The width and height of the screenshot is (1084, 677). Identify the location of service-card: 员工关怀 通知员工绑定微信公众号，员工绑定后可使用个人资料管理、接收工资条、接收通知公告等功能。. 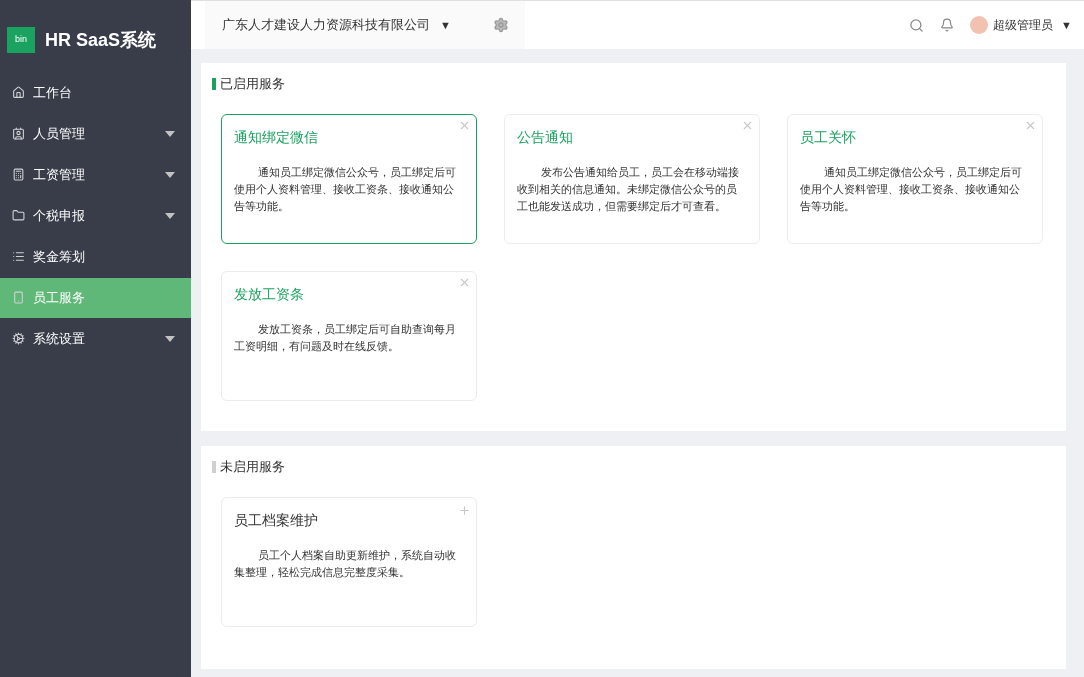
(915, 178).